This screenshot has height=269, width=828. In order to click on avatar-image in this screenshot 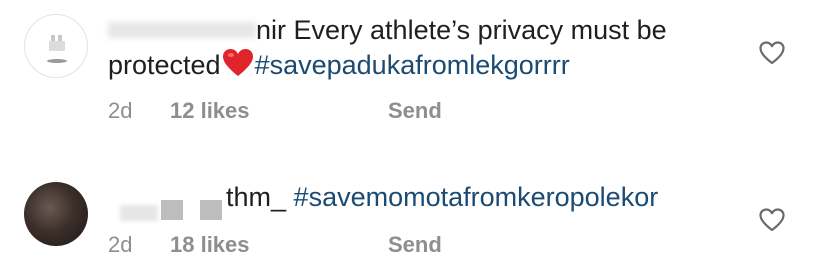, I will do `click(57, 49)`.